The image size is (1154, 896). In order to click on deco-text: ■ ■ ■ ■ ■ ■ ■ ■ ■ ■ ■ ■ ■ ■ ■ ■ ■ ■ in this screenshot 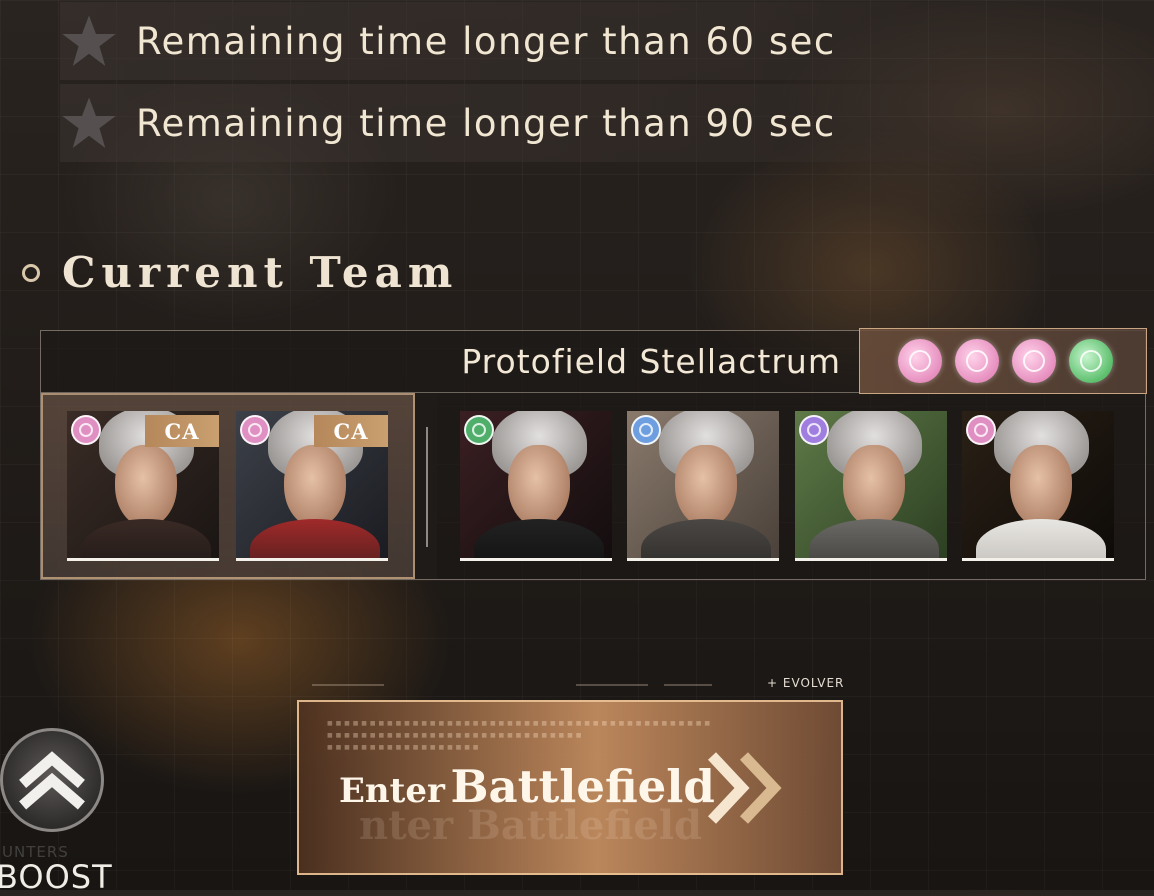, I will do `click(403, 747)`.